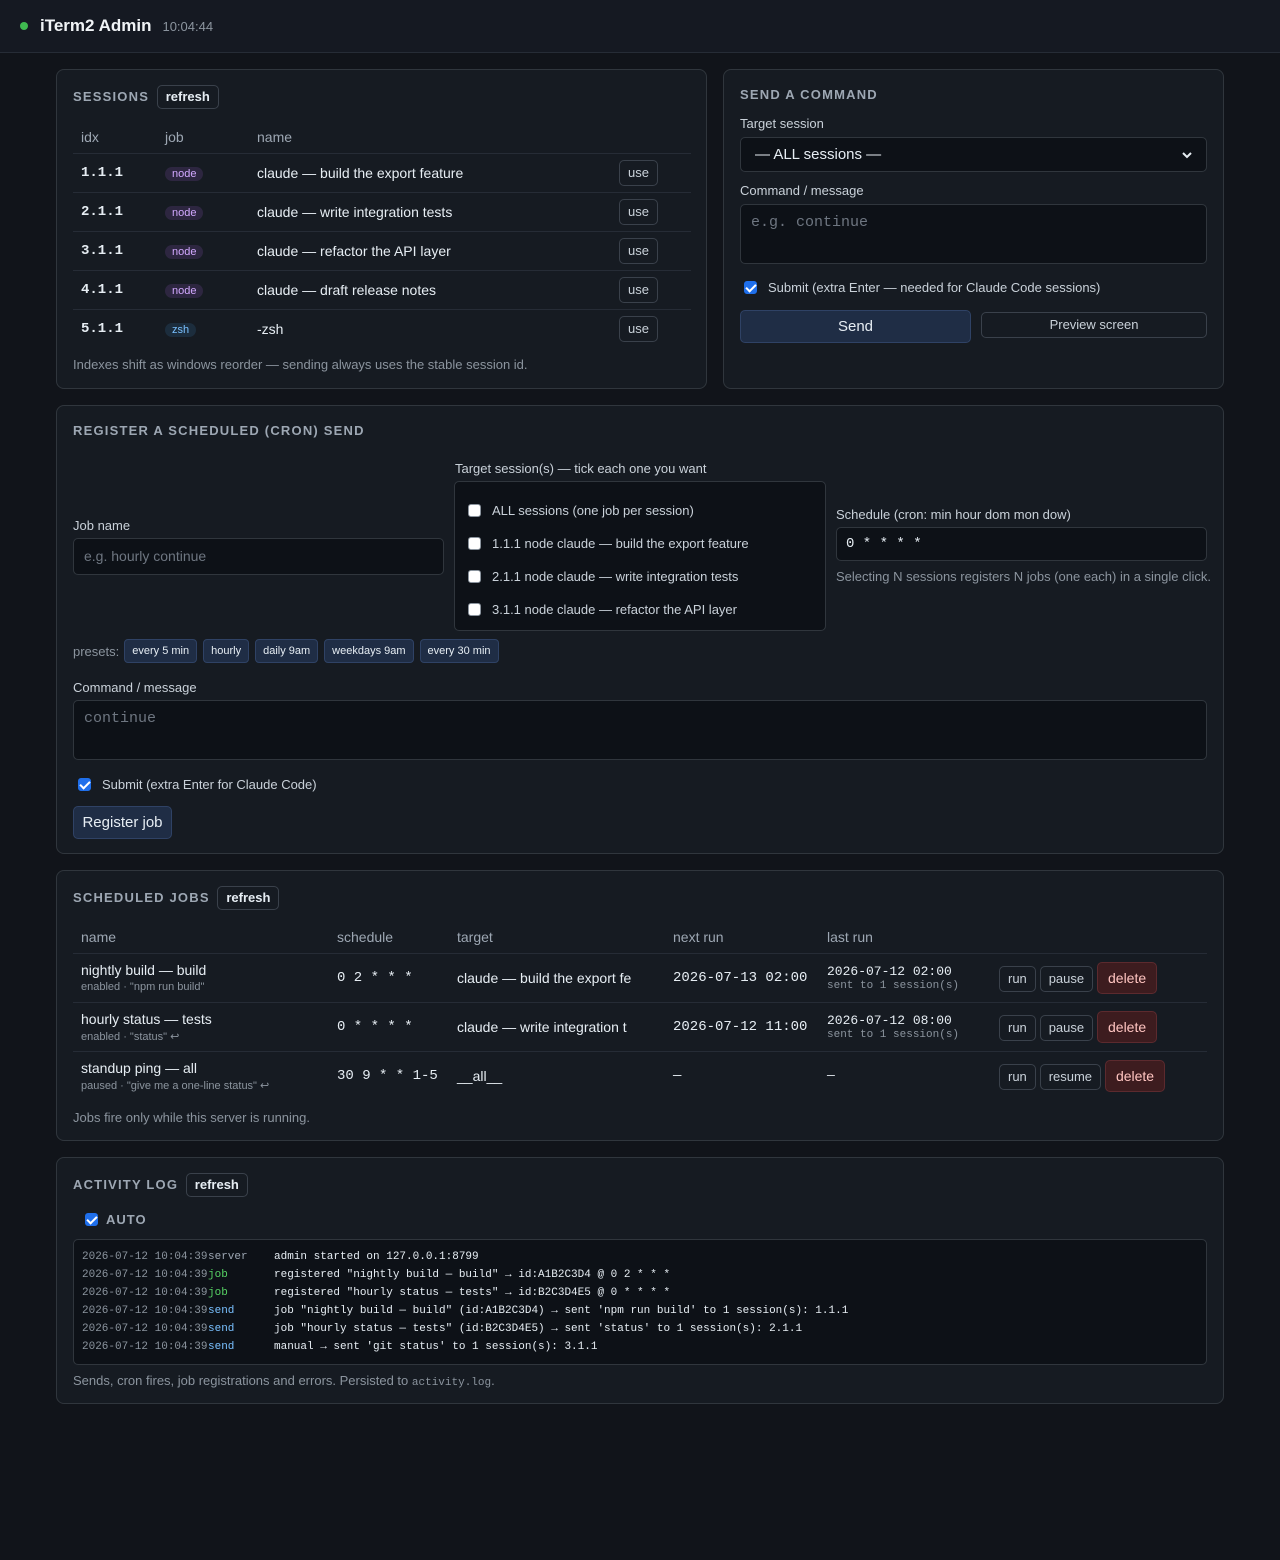 This screenshot has width=1280, height=1560. I want to click on session-idx: 5.1.1, so click(115, 328).